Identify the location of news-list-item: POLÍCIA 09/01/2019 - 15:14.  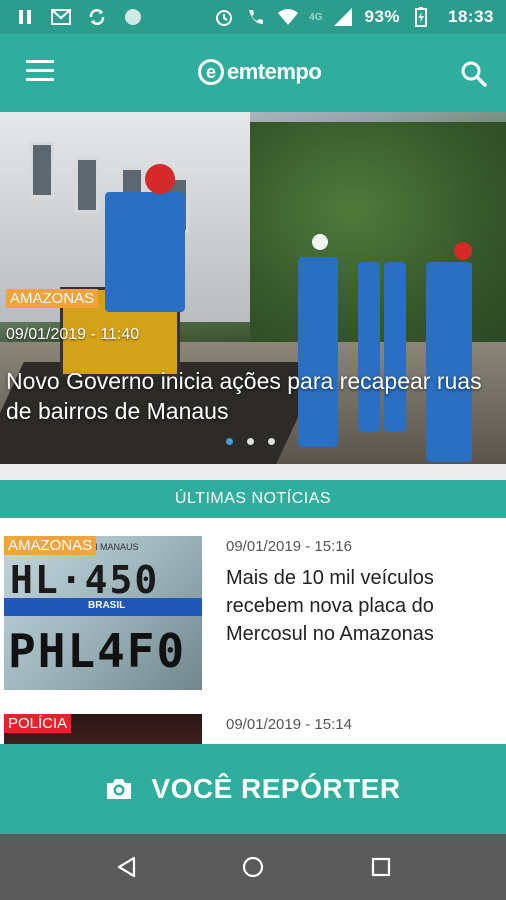
(253, 720).